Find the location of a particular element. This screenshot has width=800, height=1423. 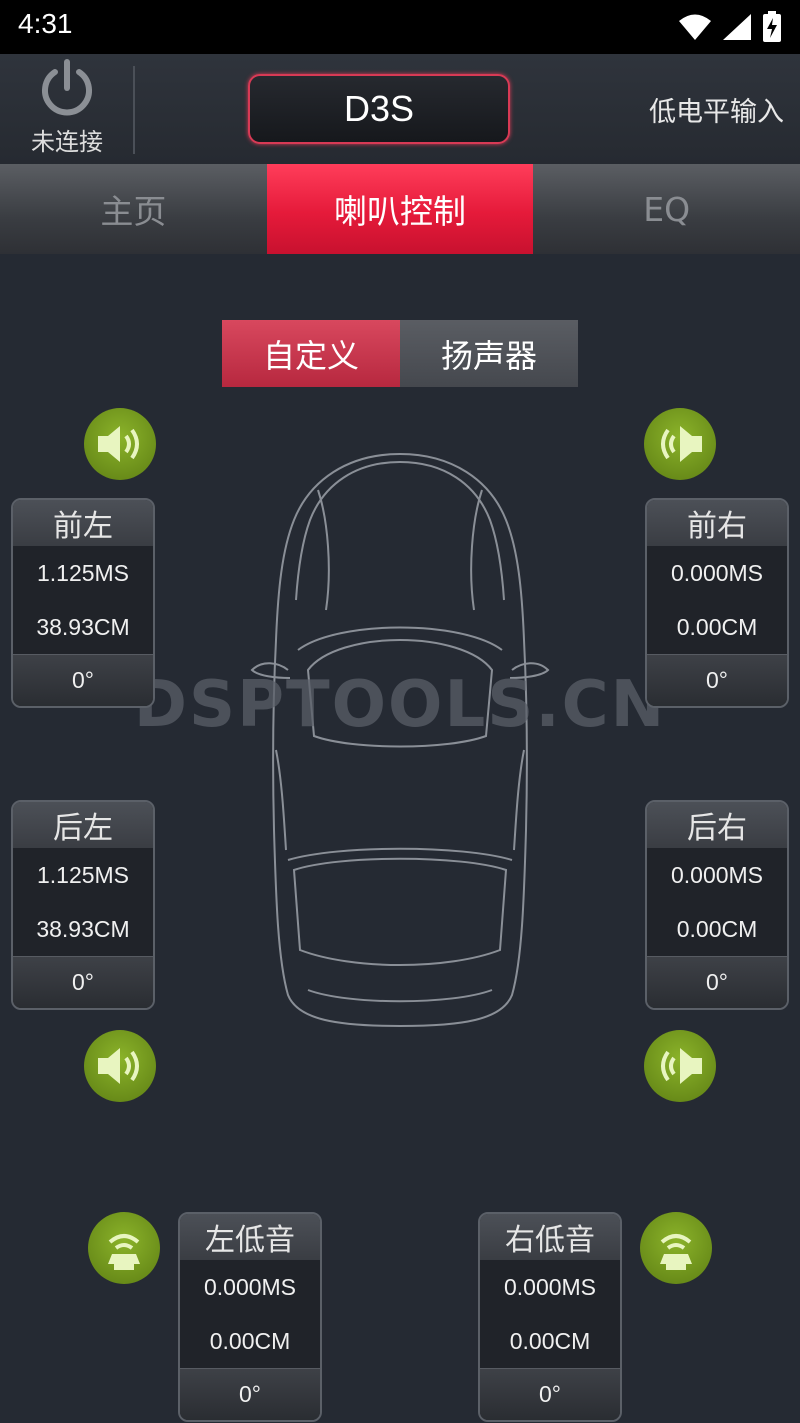

sub-left-speaker-icon is located at coordinates (124, 1248).